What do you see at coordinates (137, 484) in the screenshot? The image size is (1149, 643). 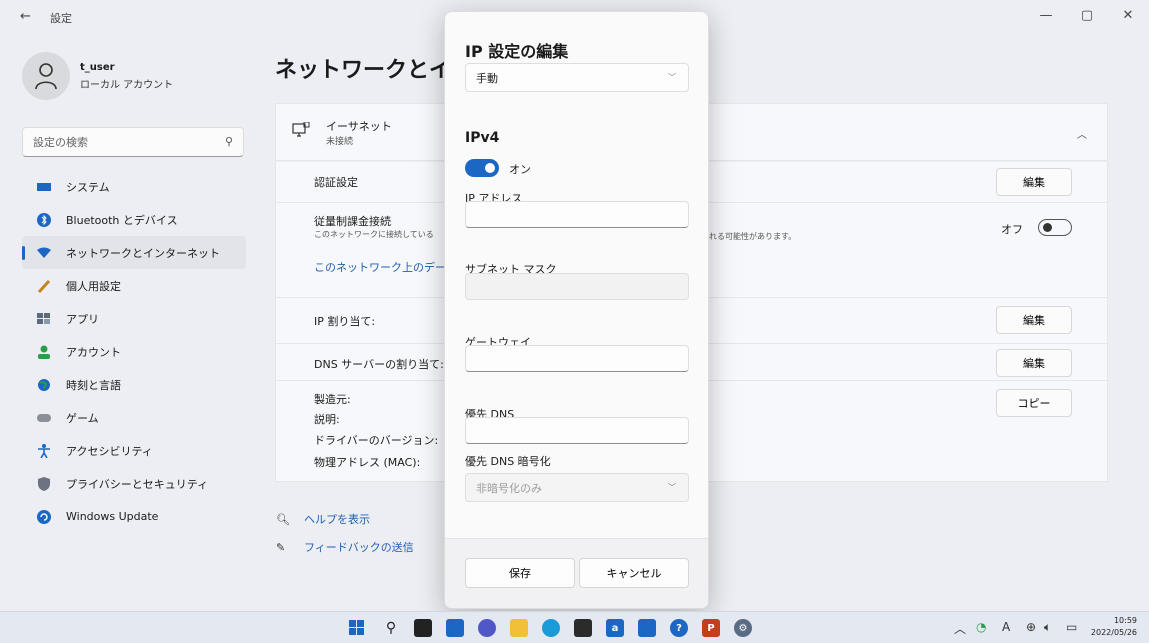 I see `sidebar-item-label: プライバシーとセキュリティ` at bounding box center [137, 484].